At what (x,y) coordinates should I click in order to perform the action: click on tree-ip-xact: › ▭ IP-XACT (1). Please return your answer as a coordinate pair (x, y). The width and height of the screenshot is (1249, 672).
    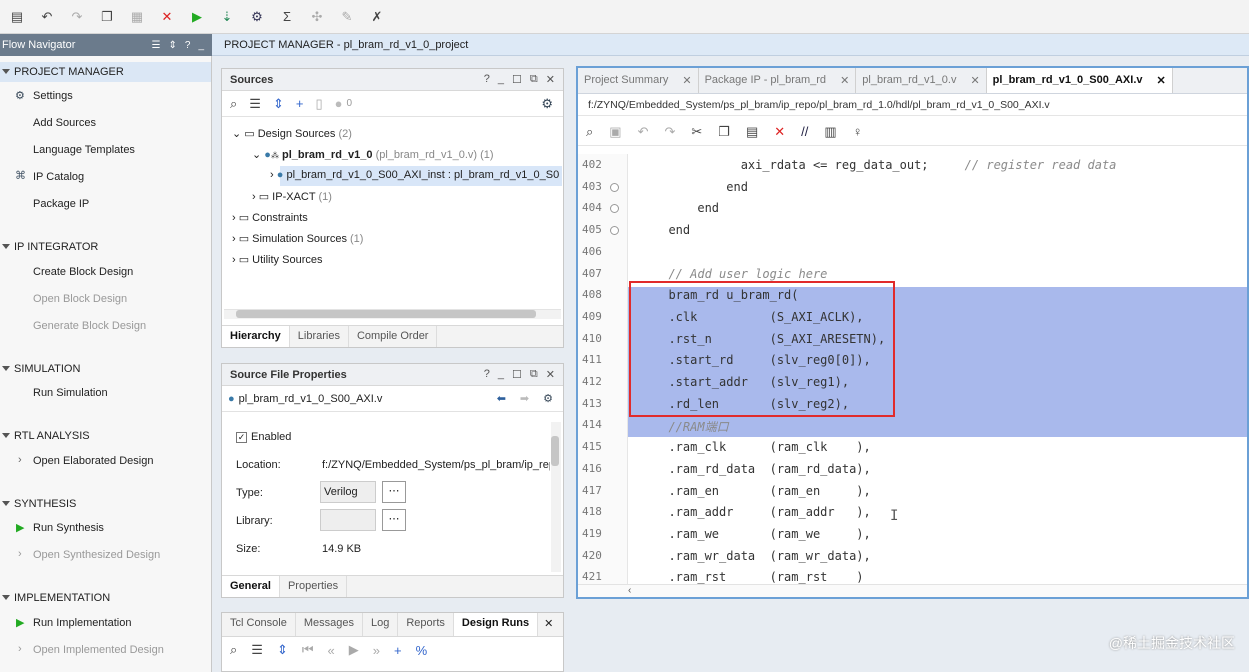
    Looking at the image, I should click on (292, 196).